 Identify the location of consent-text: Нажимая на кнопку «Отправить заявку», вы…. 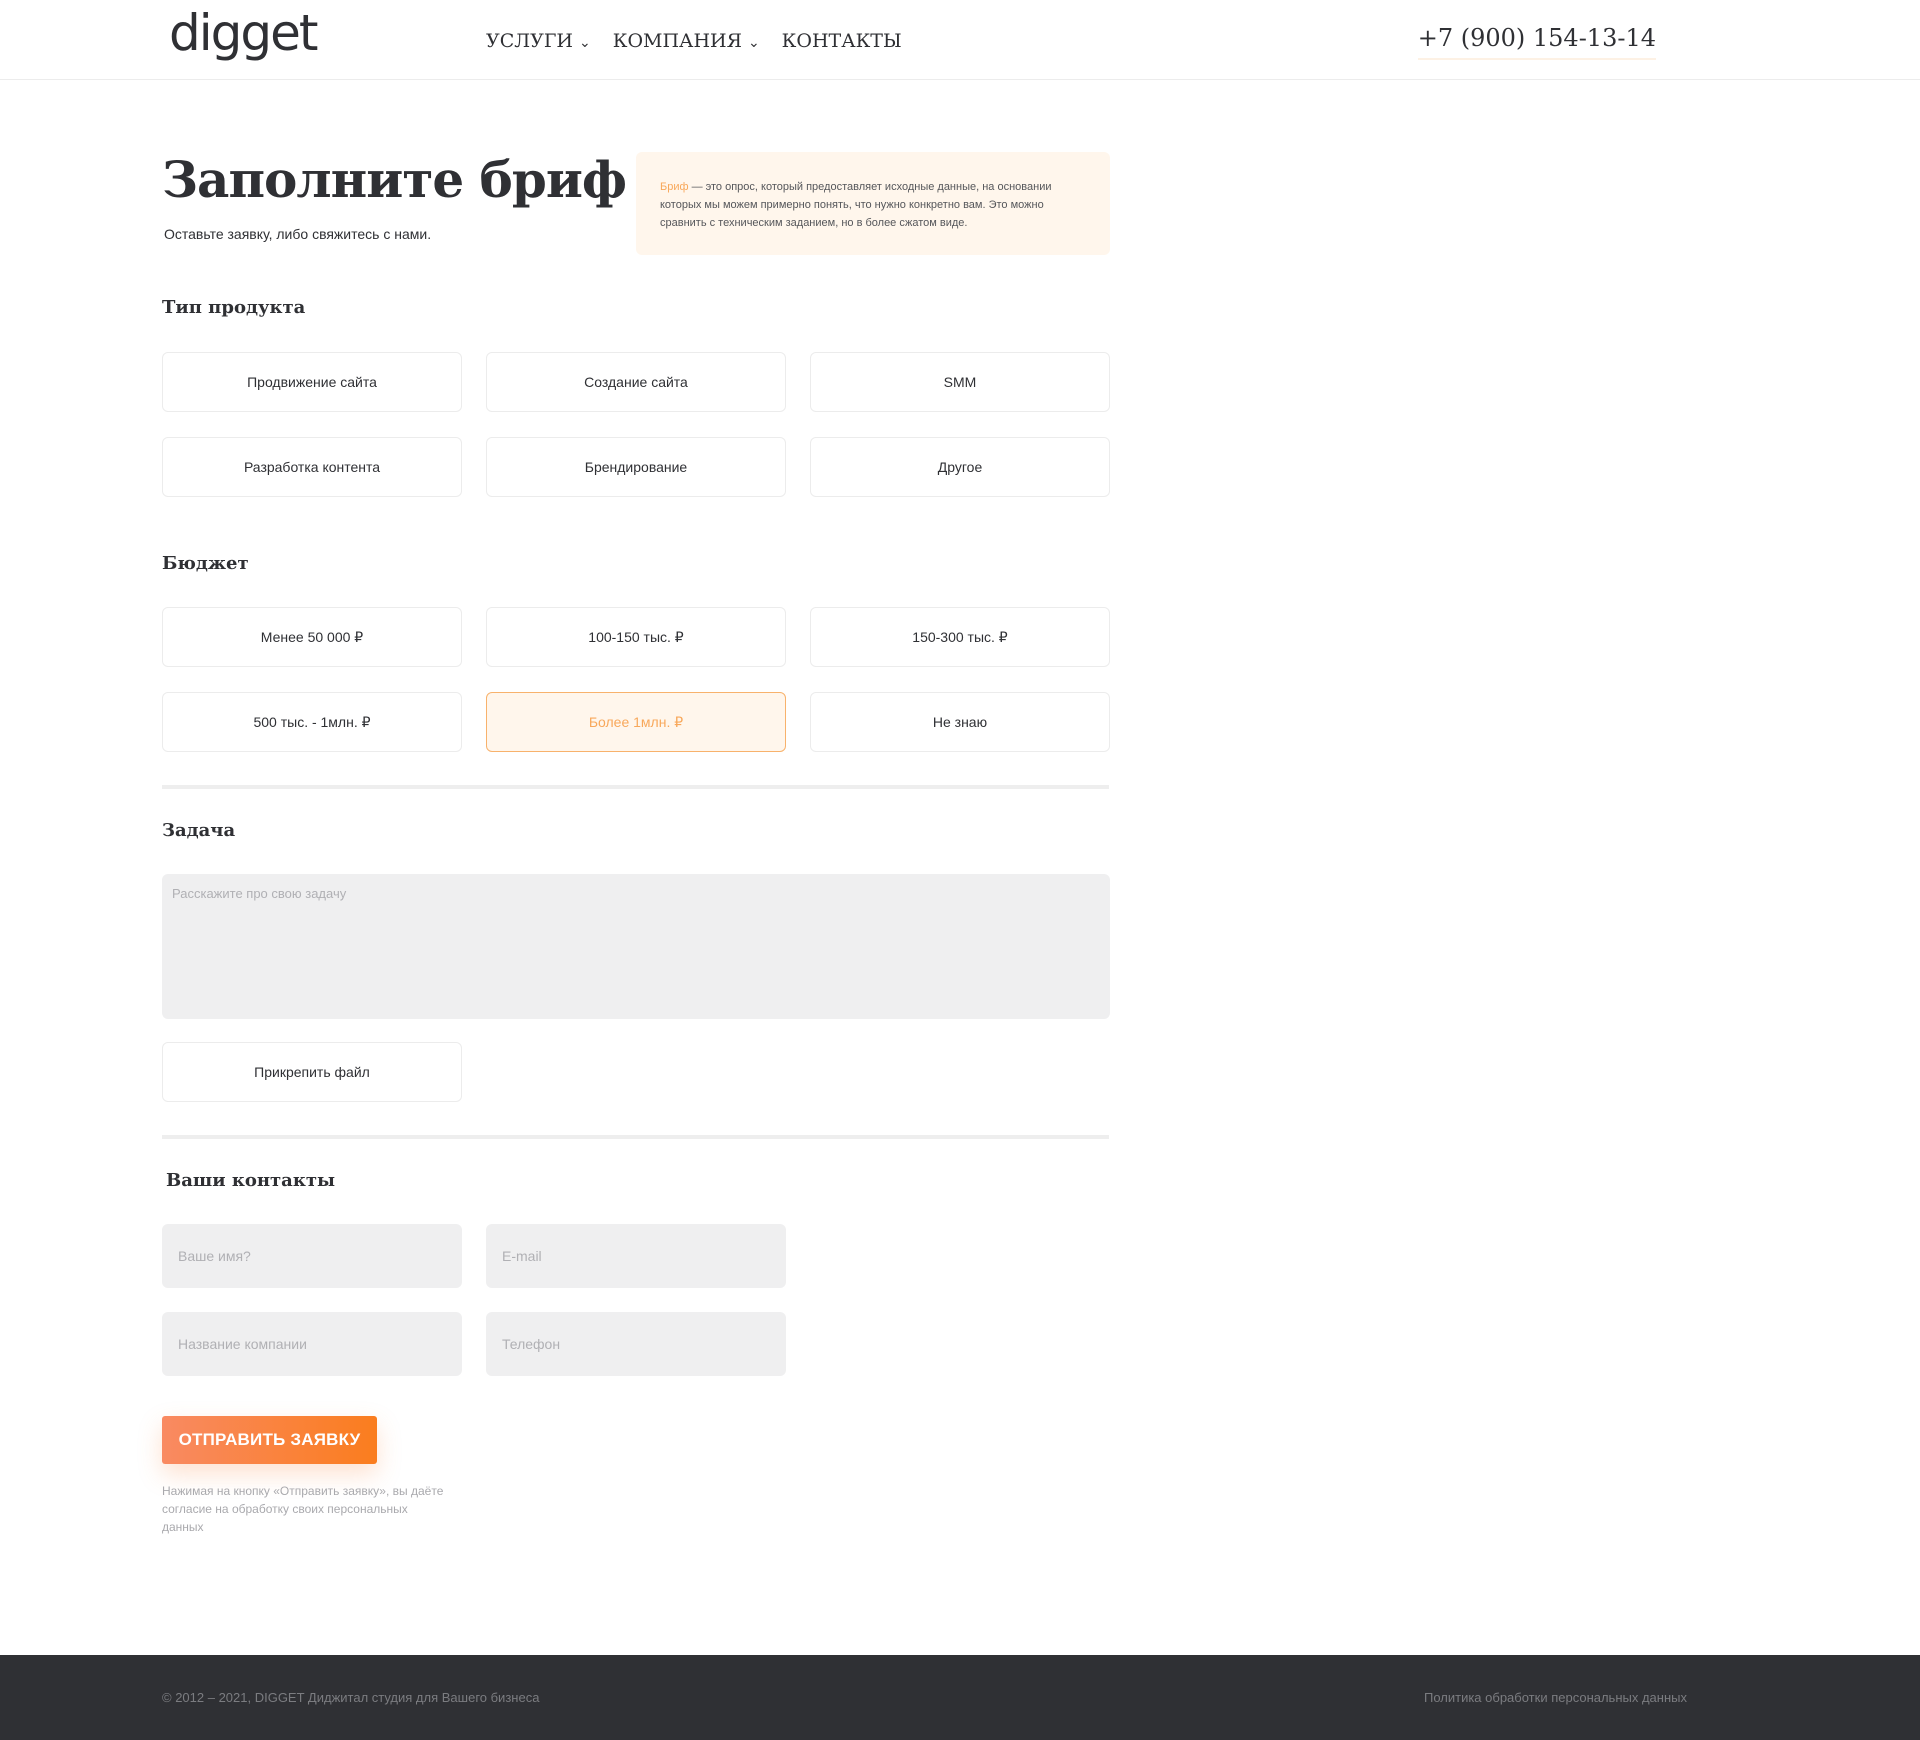
(303, 1509).